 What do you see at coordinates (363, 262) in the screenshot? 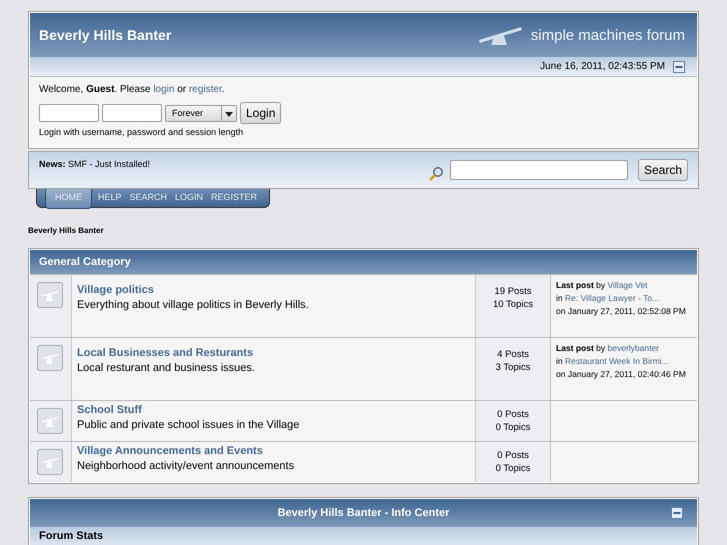
I see `category-header: General Category` at bounding box center [363, 262].